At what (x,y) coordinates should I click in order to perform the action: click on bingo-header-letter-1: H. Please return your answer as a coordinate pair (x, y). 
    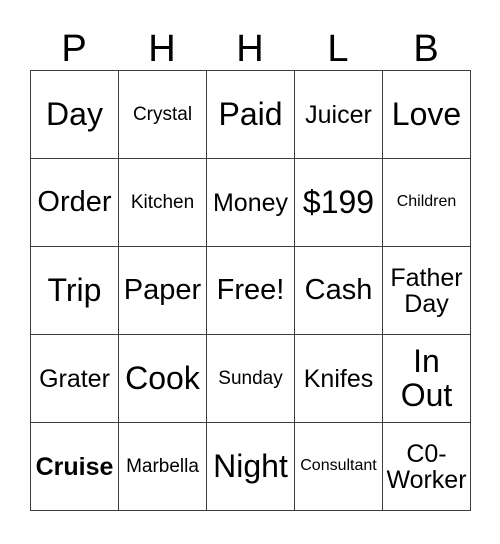
    Looking at the image, I should click on (162, 49).